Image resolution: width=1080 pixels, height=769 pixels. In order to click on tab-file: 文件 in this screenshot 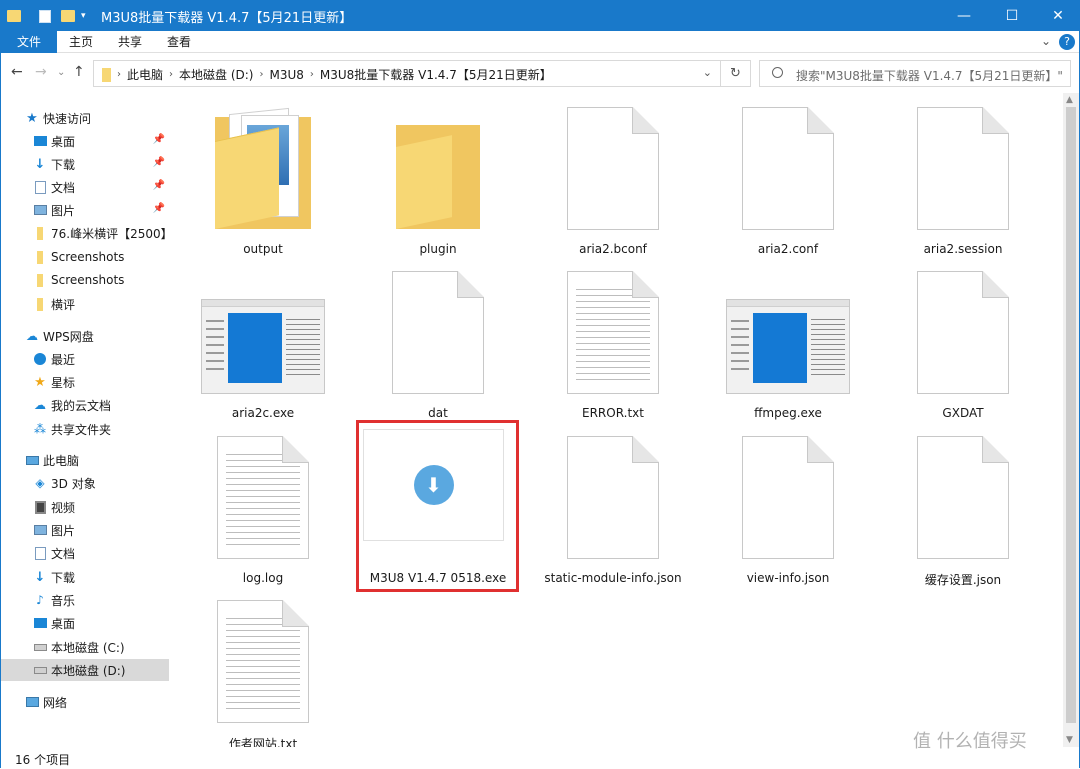, I will do `click(29, 42)`.